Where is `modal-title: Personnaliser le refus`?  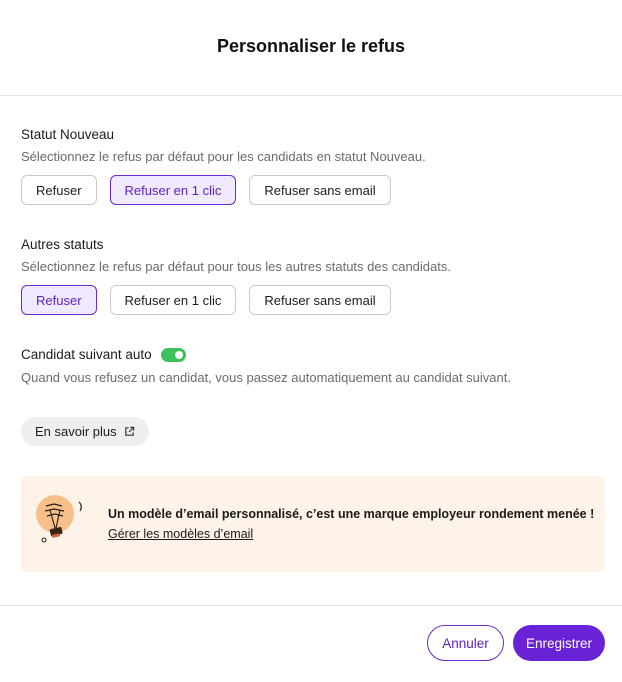
modal-title: Personnaliser le refus is located at coordinates (311, 46).